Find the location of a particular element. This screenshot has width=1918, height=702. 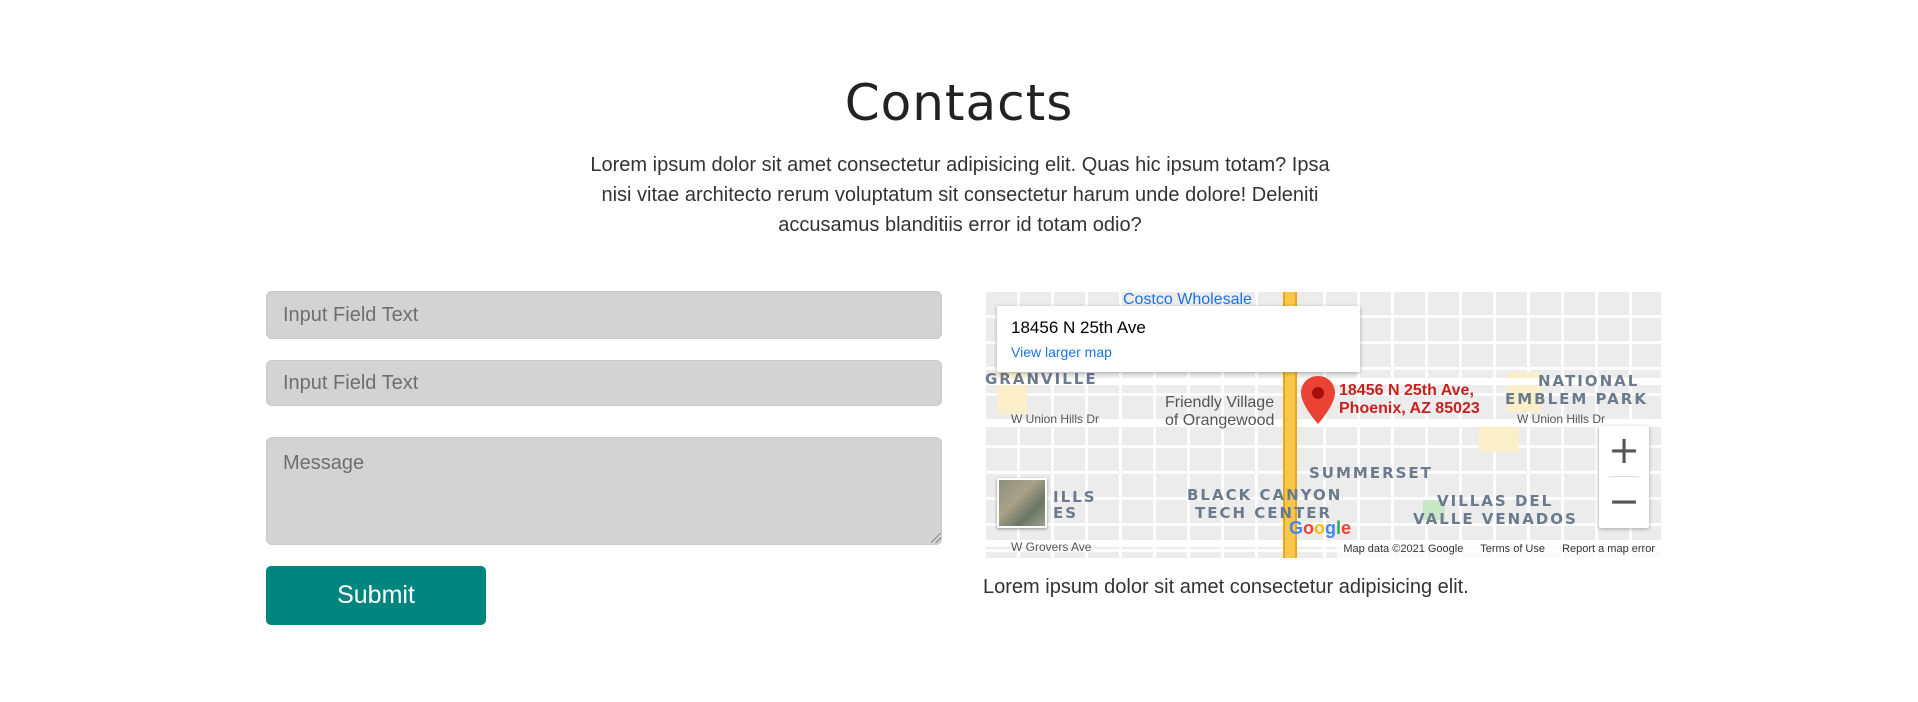

map-info-card: 18456 N 25th Ave View larger map is located at coordinates (1178, 339).